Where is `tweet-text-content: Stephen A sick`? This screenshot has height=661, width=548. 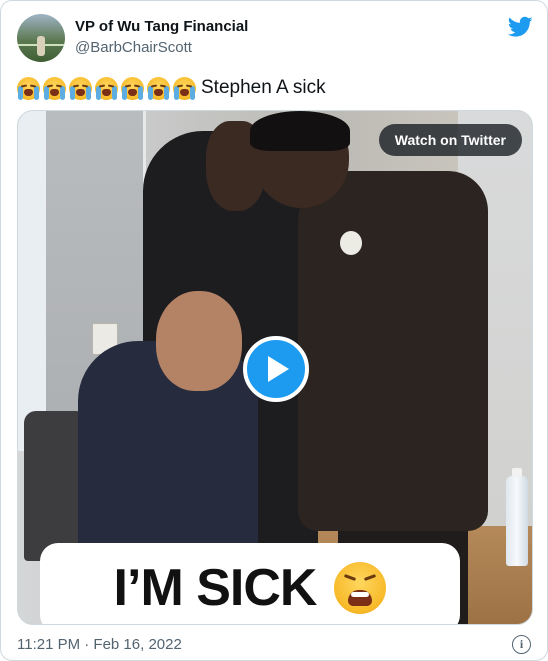 tweet-text-content: Stephen A sick is located at coordinates (263, 87).